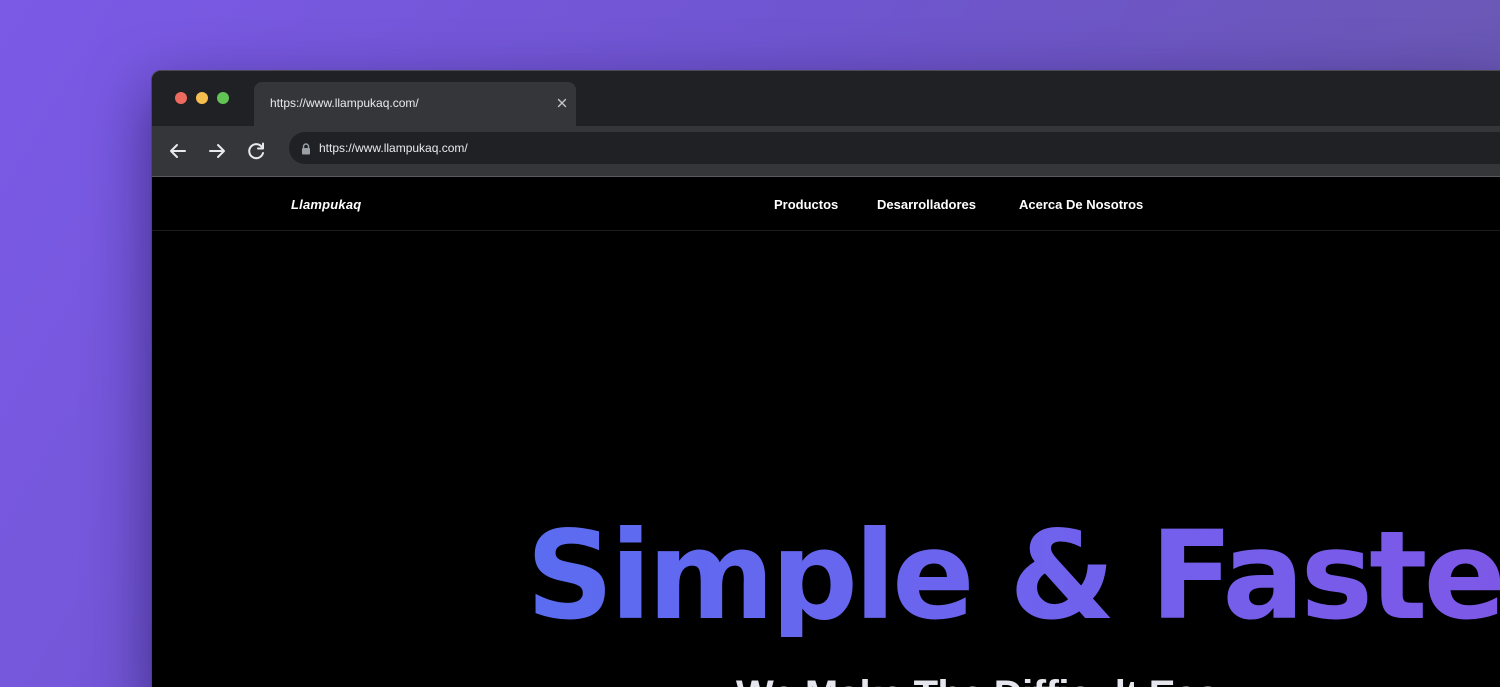 Image resolution: width=1500 pixels, height=687 pixels. I want to click on arrow-right-icon, so click(217, 151).